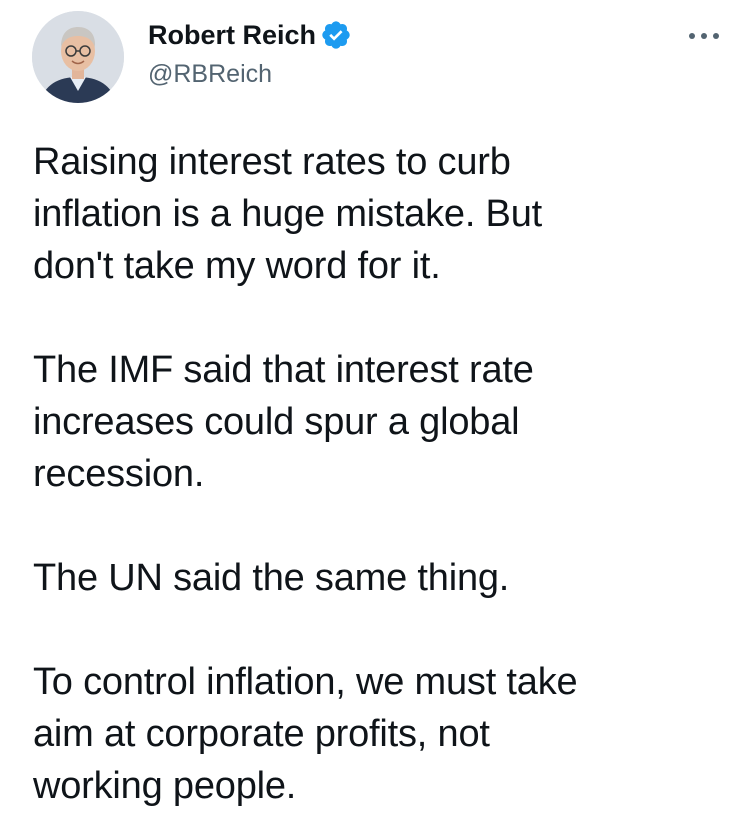 The height and width of the screenshot is (840, 750). I want to click on verified-badge-icon, so click(336, 35).